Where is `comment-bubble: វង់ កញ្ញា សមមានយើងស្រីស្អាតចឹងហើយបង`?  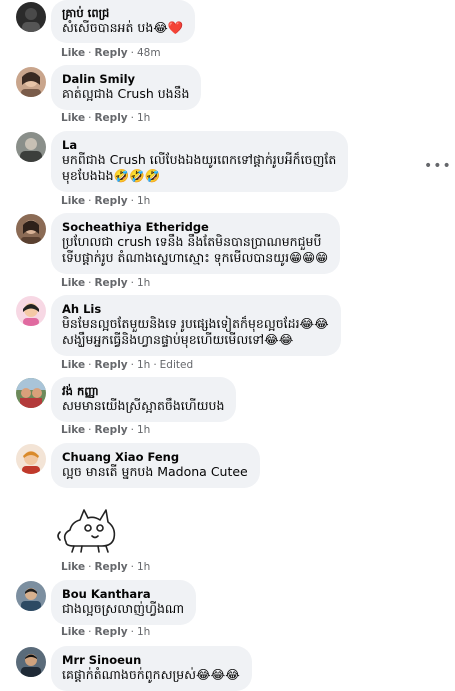
comment-bubble: វង់ កញ្ញា សមមានយើងស្រីស្អាតចឹងហើយបង is located at coordinates (144, 399).